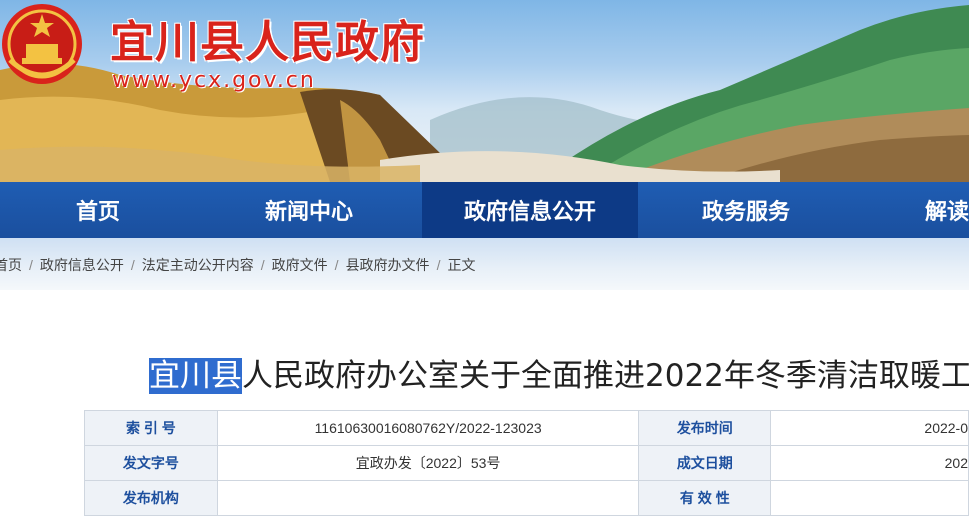 The height and width of the screenshot is (532, 969). Describe the element at coordinates (151, 463) in the screenshot. I see `doc-number-label: 发文字号` at that location.